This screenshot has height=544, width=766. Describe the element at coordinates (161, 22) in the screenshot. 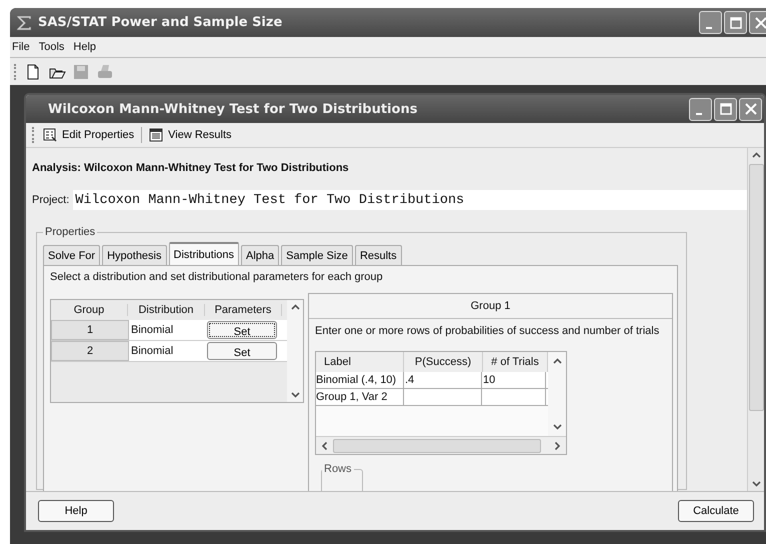

I see `window-title: SAS/STAT Power and Sample Size` at that location.